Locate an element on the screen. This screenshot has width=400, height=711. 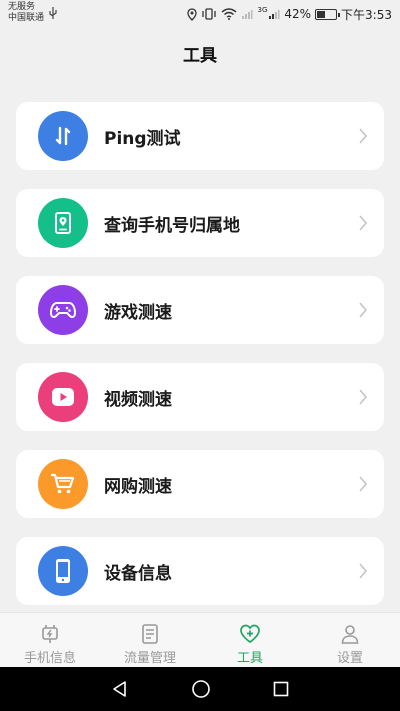
tool-item-shopping-speed: 网购测速 is located at coordinates (200, 484).